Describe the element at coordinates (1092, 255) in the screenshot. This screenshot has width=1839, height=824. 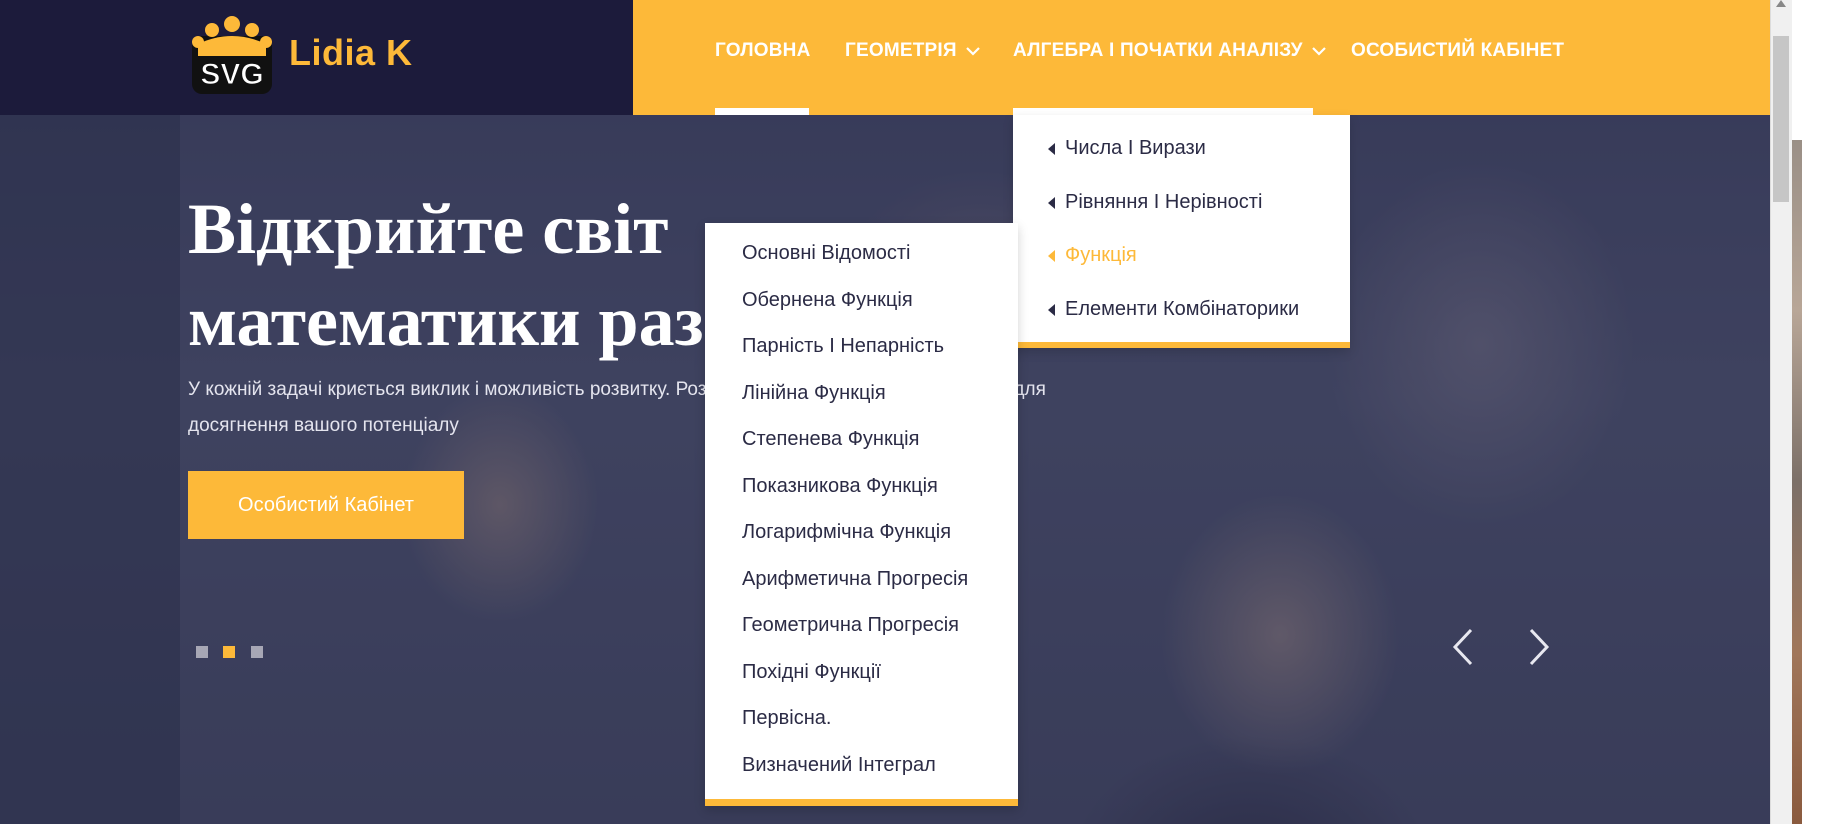
I see `submenu-item-function: Функція` at that location.